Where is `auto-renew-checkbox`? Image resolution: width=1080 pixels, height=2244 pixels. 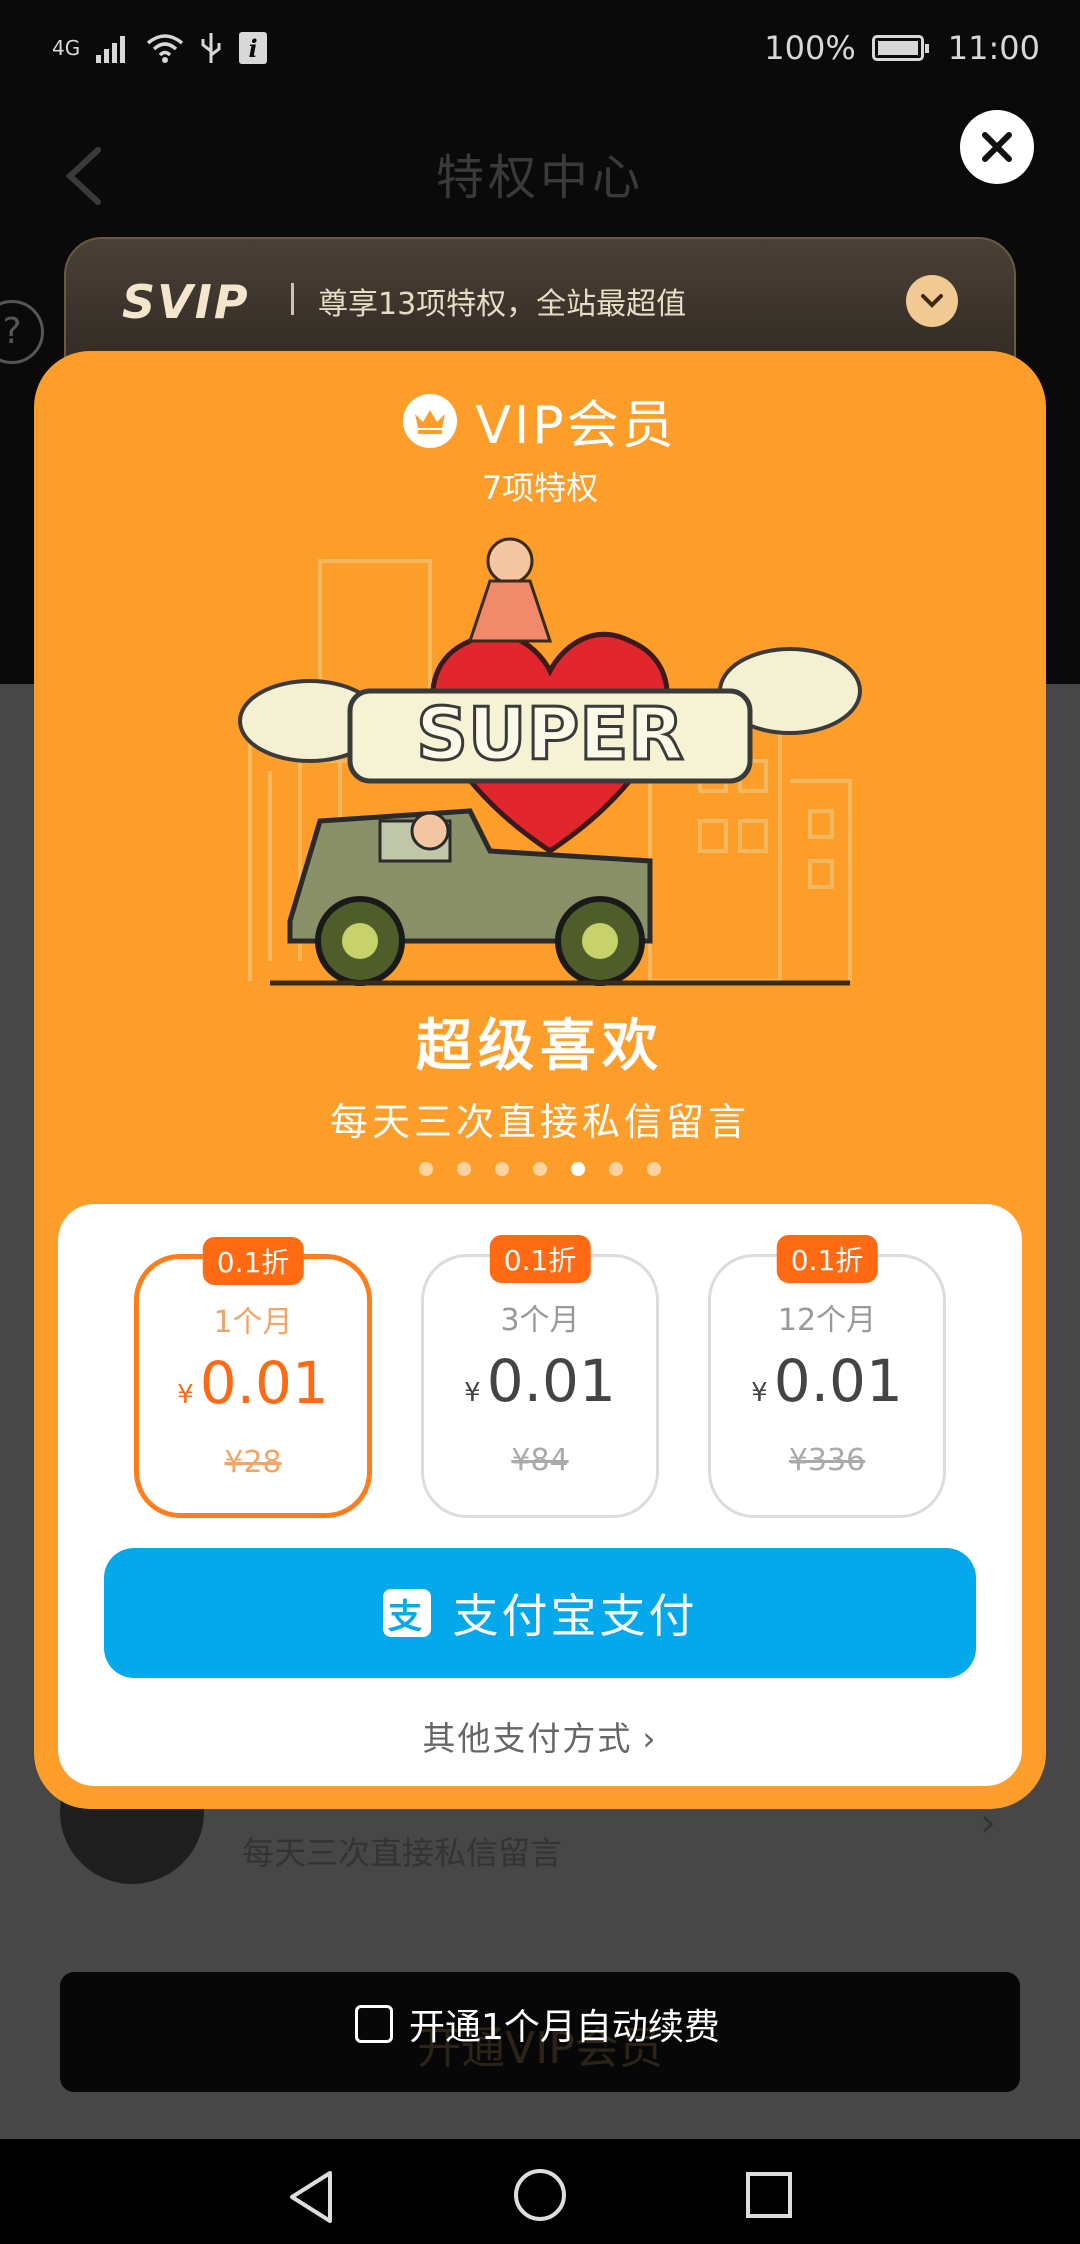 auto-renew-checkbox is located at coordinates (374, 2024).